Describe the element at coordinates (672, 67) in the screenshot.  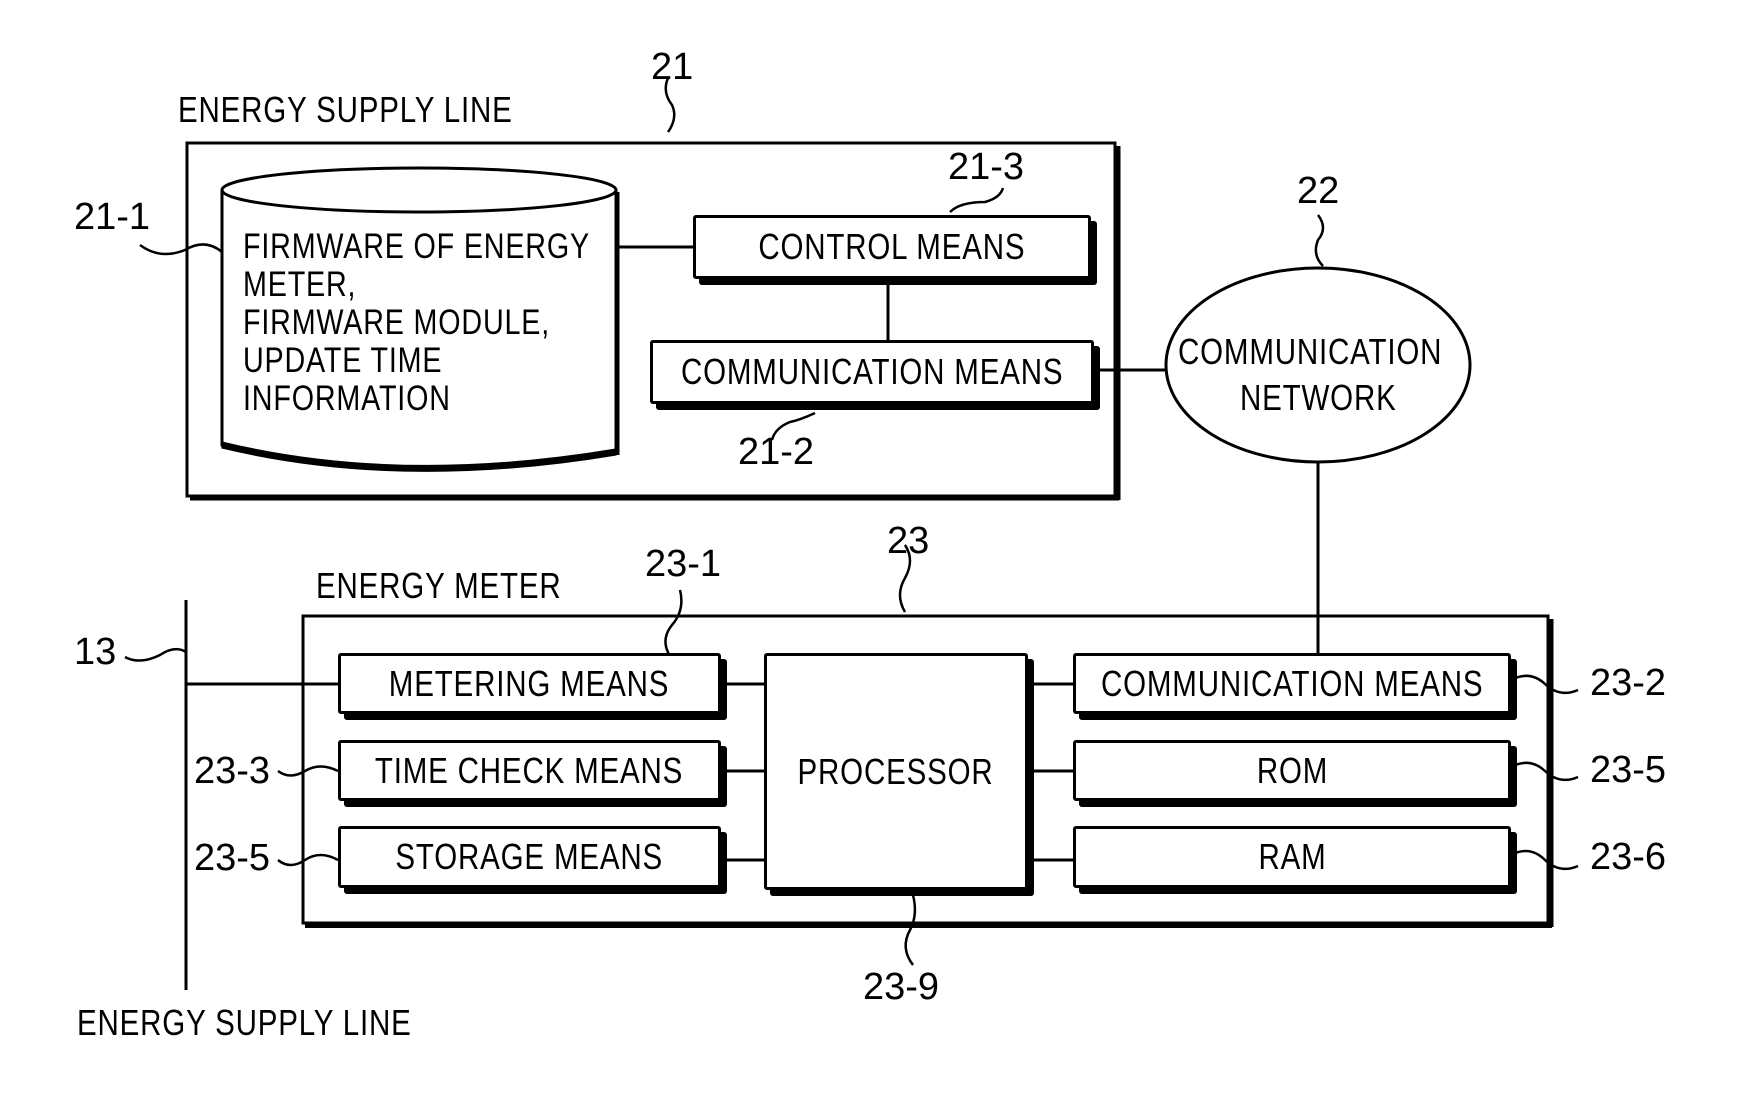
I see `ref-21: 21` at that location.